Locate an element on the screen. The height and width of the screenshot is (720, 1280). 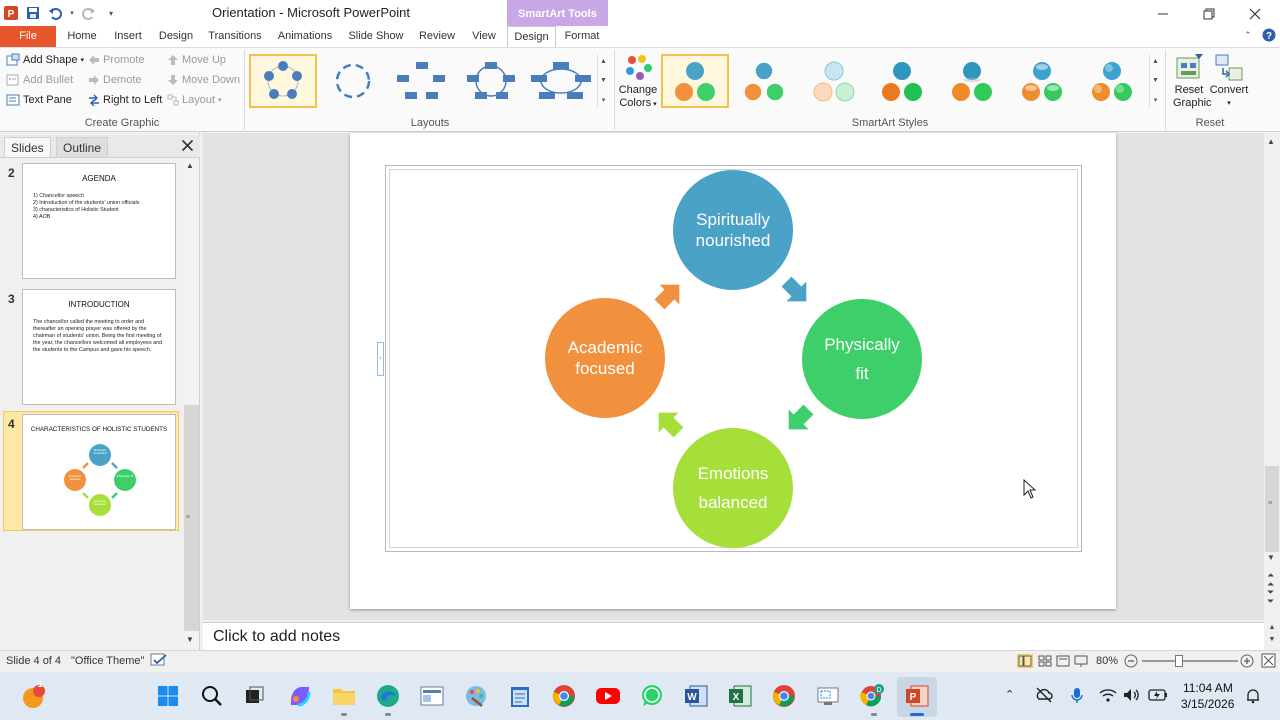
edge-browser-app is located at coordinates (388, 696).